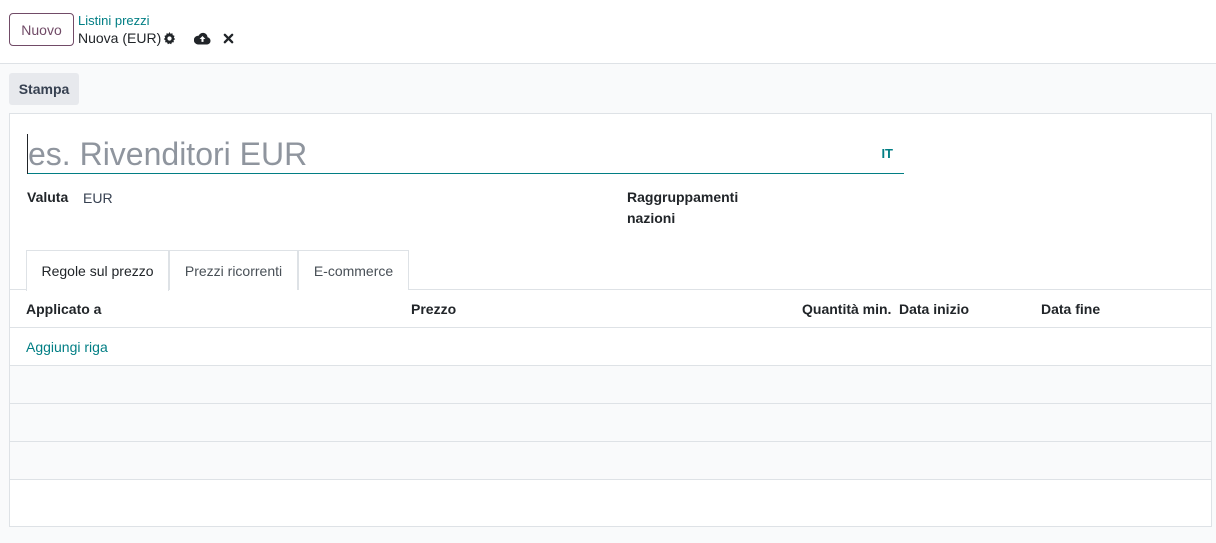  What do you see at coordinates (608, 32) in the screenshot?
I see `control-panel: Nuovo Listini prezzi Nuova (EUR)` at bounding box center [608, 32].